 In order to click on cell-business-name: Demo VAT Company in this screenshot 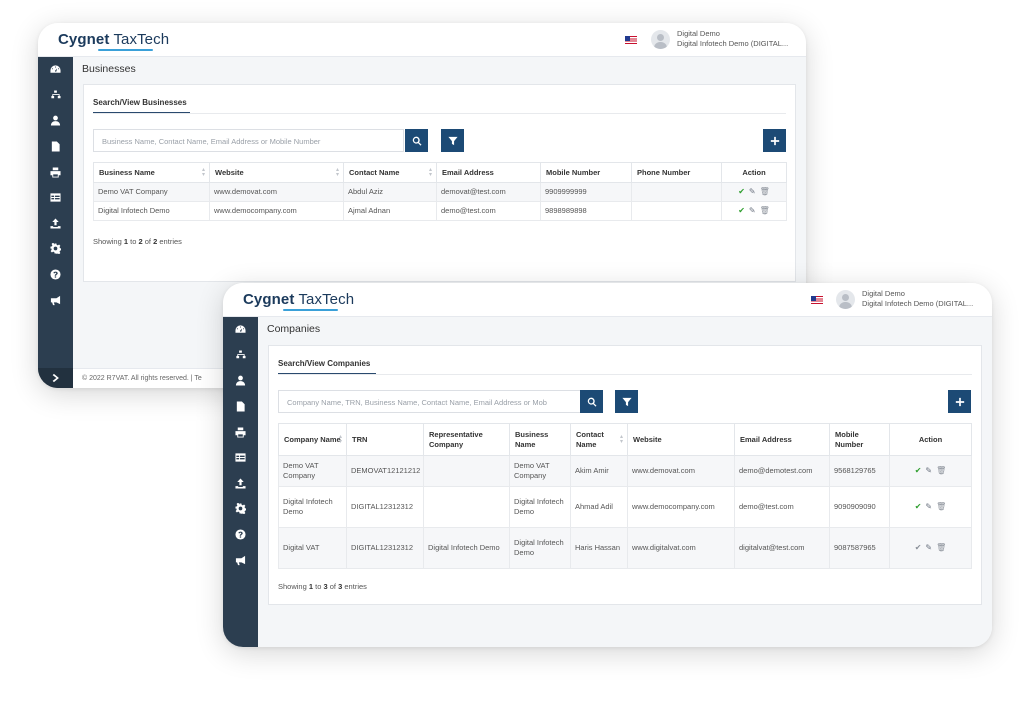, I will do `click(151, 192)`.